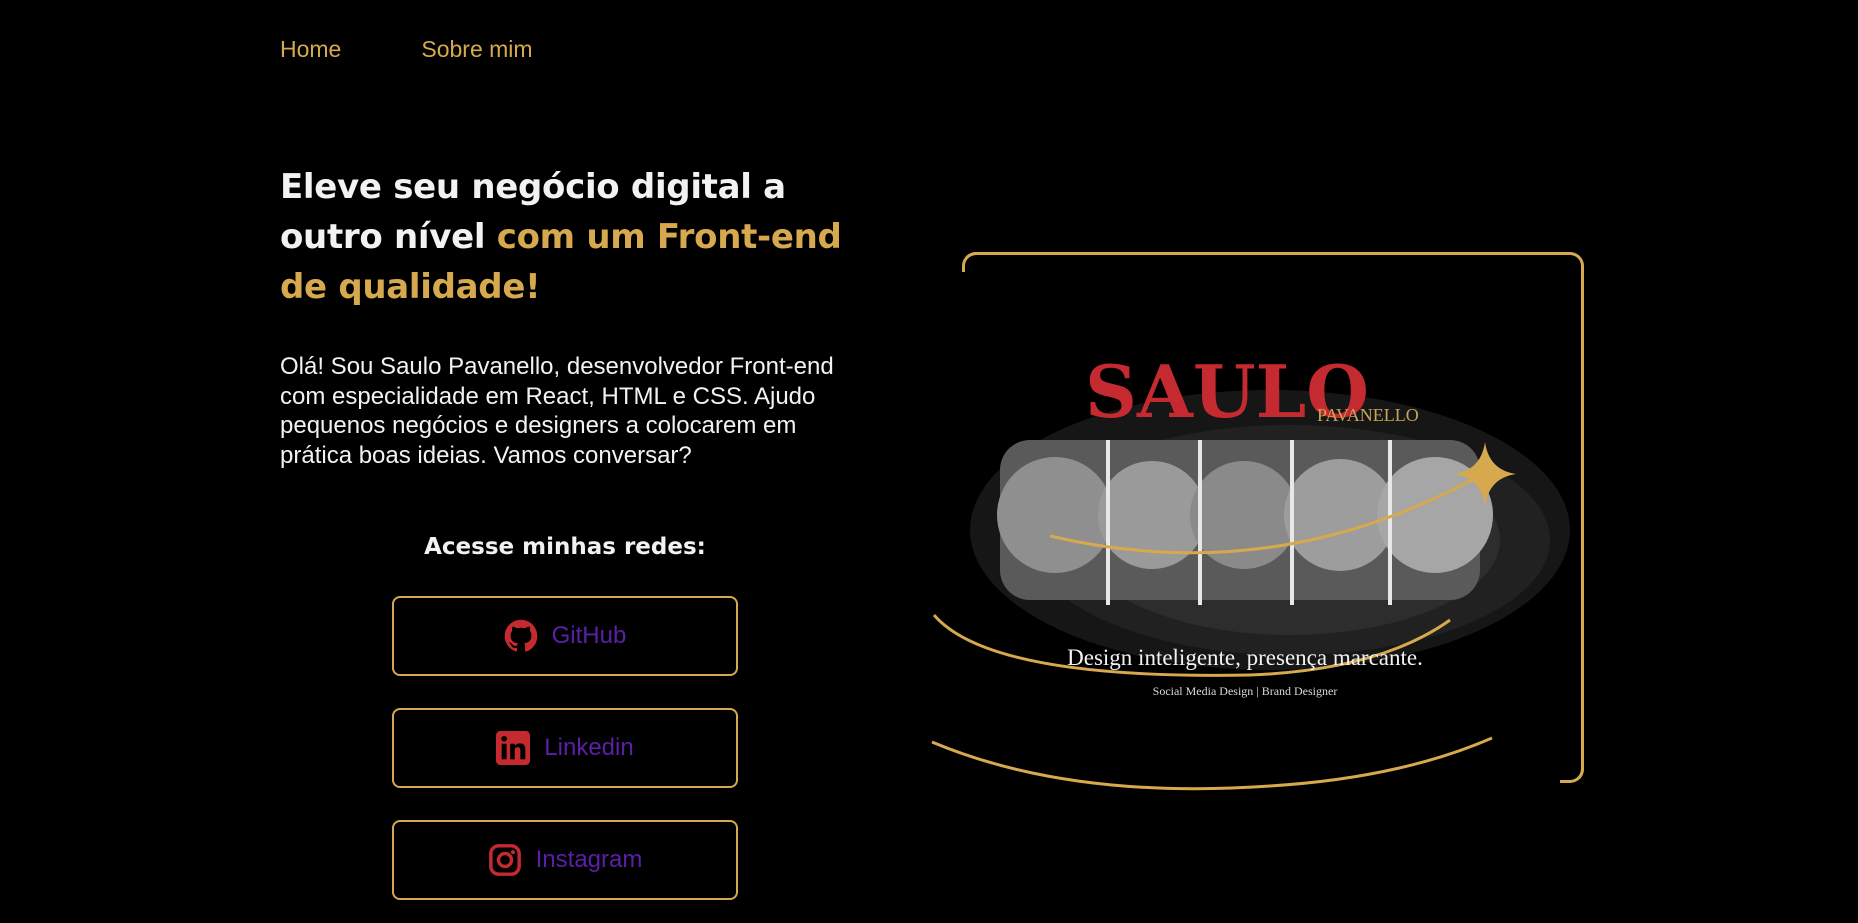  What do you see at coordinates (589, 635) in the screenshot?
I see `github-label: GitHub` at bounding box center [589, 635].